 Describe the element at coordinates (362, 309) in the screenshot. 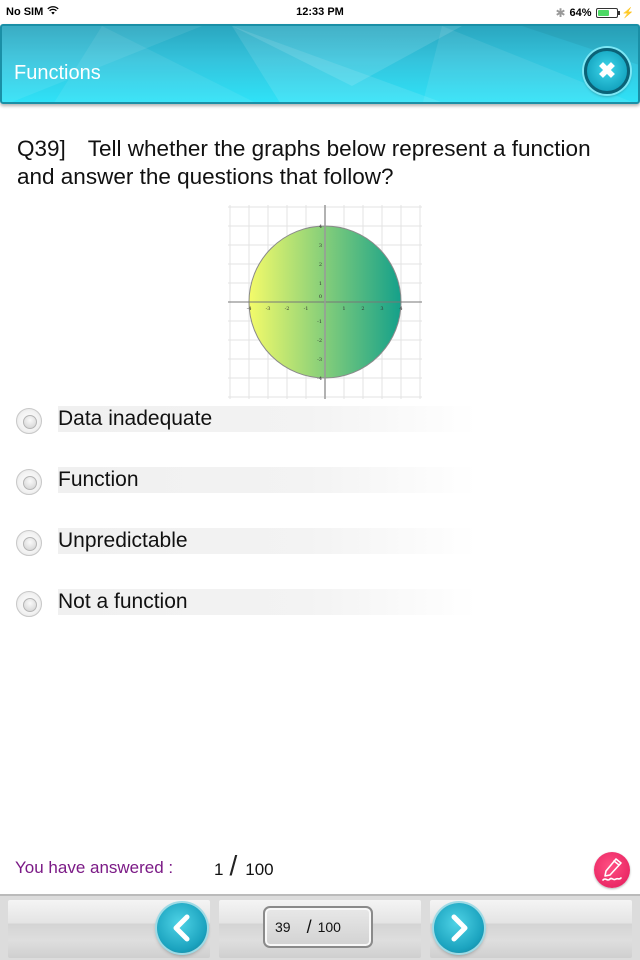

I see `x-tick-label: 2` at that location.